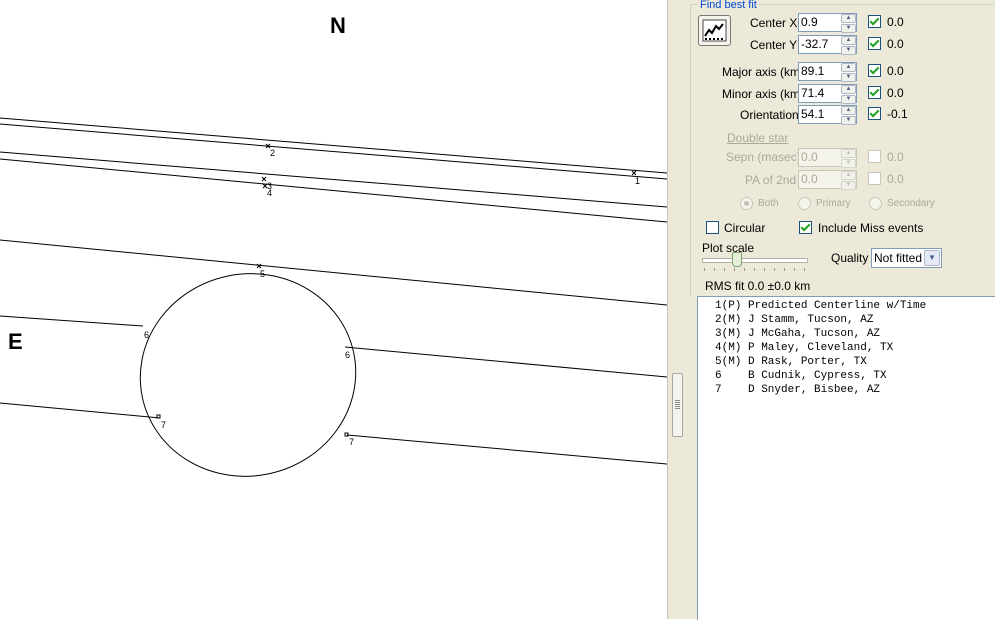 Image resolution: width=995 pixels, height=620 pixels. Describe the element at coordinates (794, 320) in the screenshot. I see `list-item: 2(M) J Stamm, Tucson, AZ` at that location.